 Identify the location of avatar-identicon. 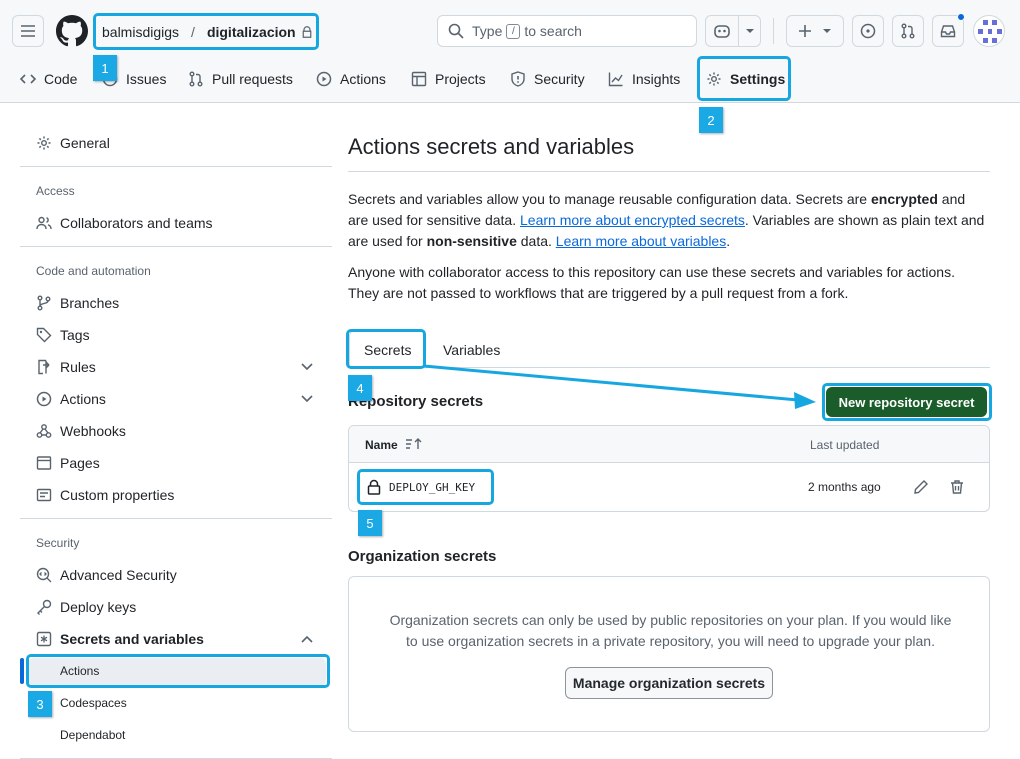
(990, 31).